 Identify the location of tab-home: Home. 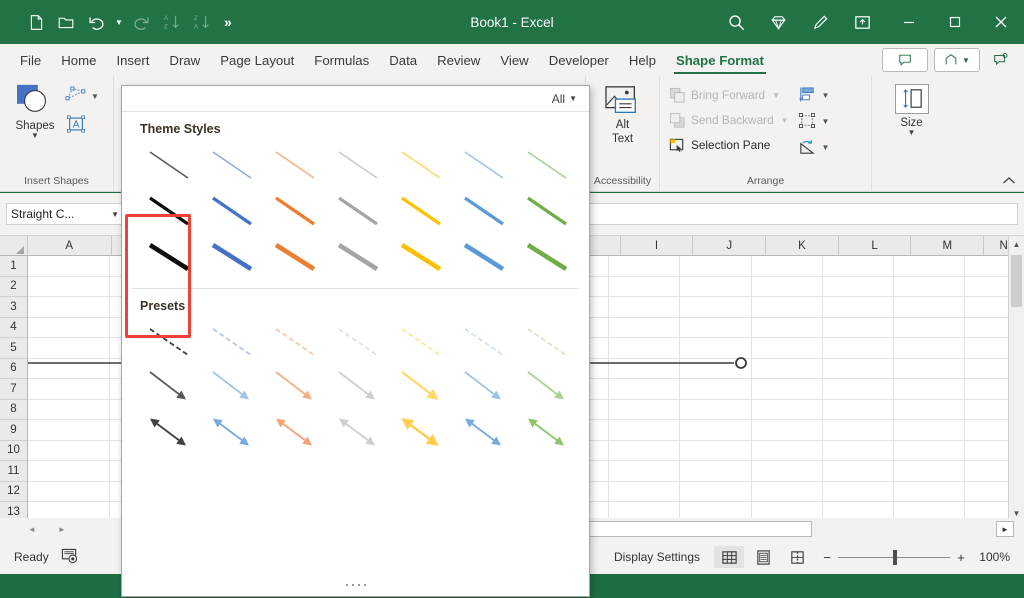
(78, 60).